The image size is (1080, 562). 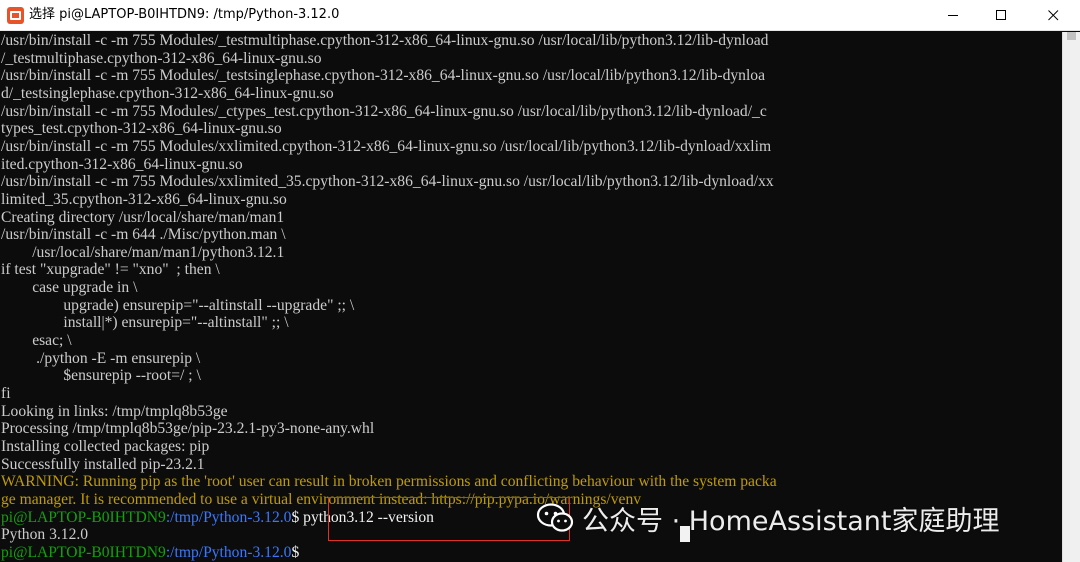 What do you see at coordinates (143, 252) in the screenshot?
I see `terminal-line: /usr/local/share/man/man1/python3.12.1` at bounding box center [143, 252].